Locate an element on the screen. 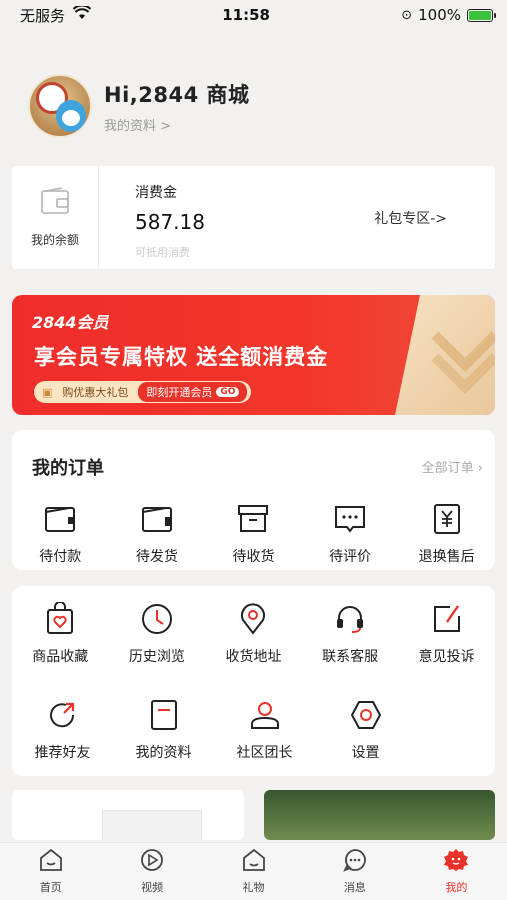 The image size is (507, 900). profile-icon is located at coordinates (456, 862).